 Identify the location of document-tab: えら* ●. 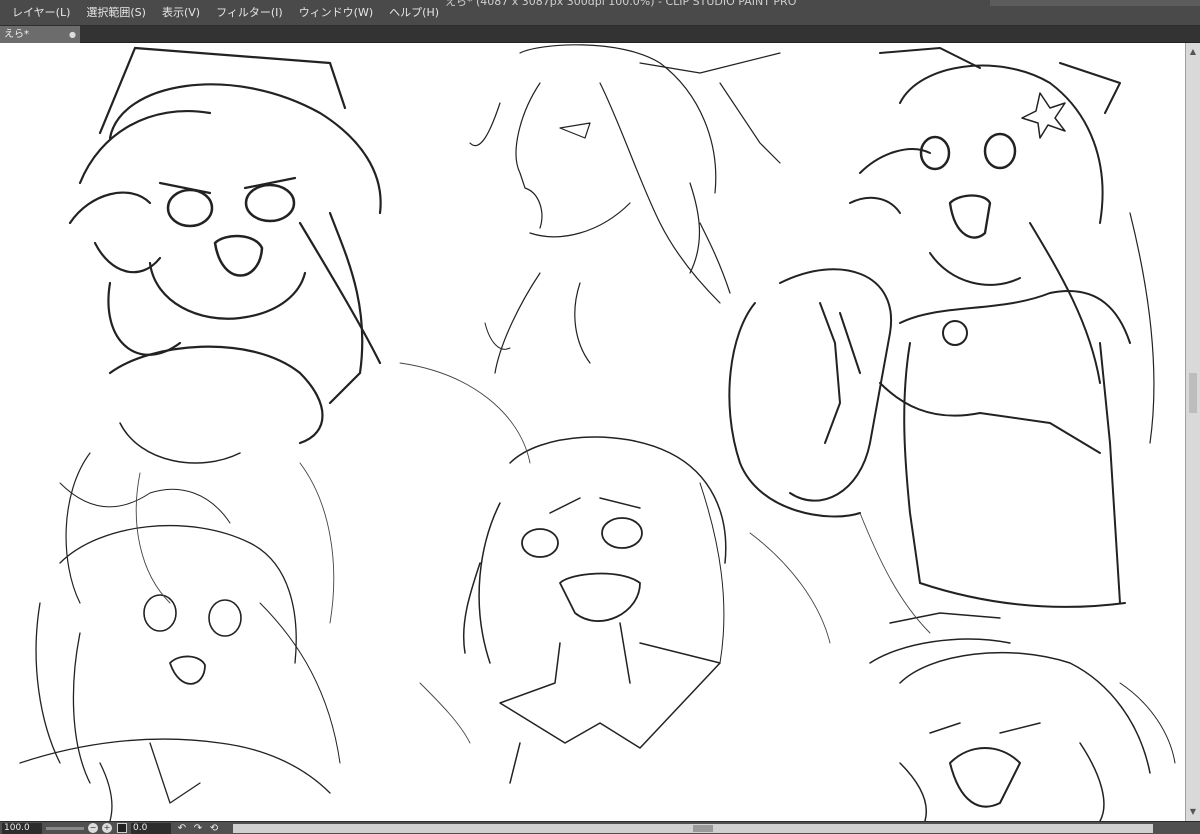
(40, 34).